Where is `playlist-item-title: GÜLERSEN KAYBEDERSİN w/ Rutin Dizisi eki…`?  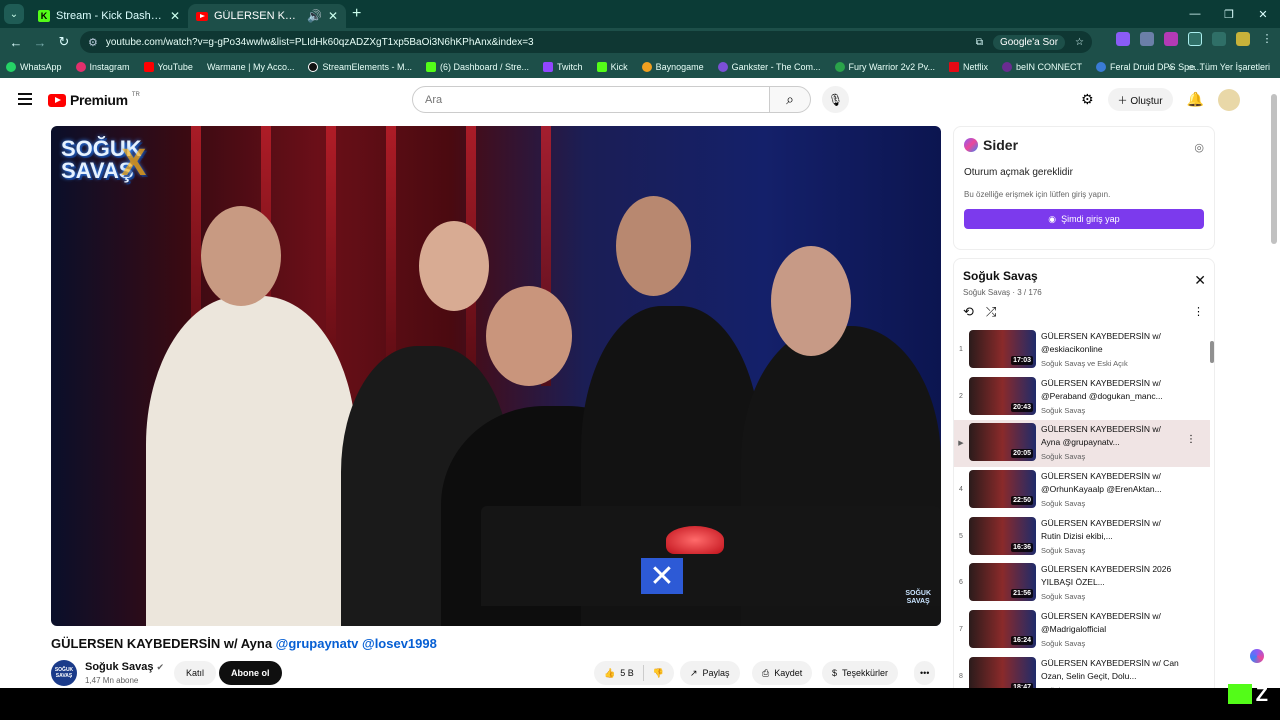
playlist-item-title: GÜLERSEN KAYBEDERSİN w/ Rutin Dizisi eki… is located at coordinates (1101, 529).